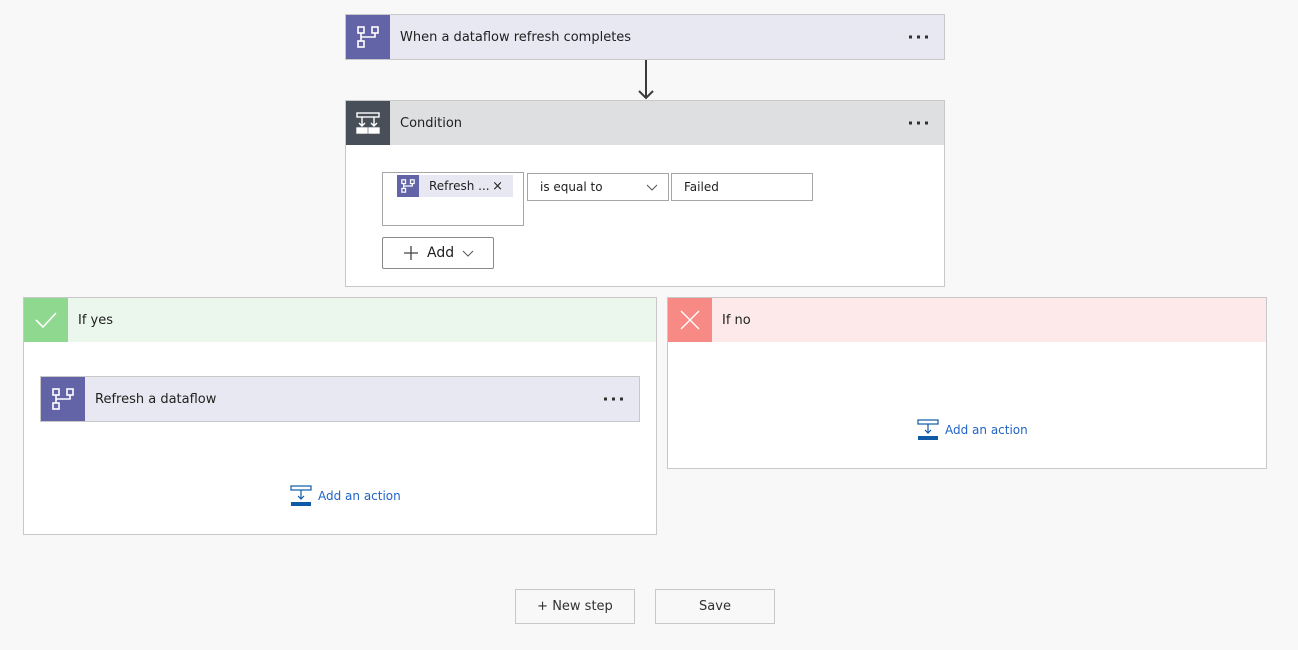  I want to click on if-no-title: If no, so click(736, 320).